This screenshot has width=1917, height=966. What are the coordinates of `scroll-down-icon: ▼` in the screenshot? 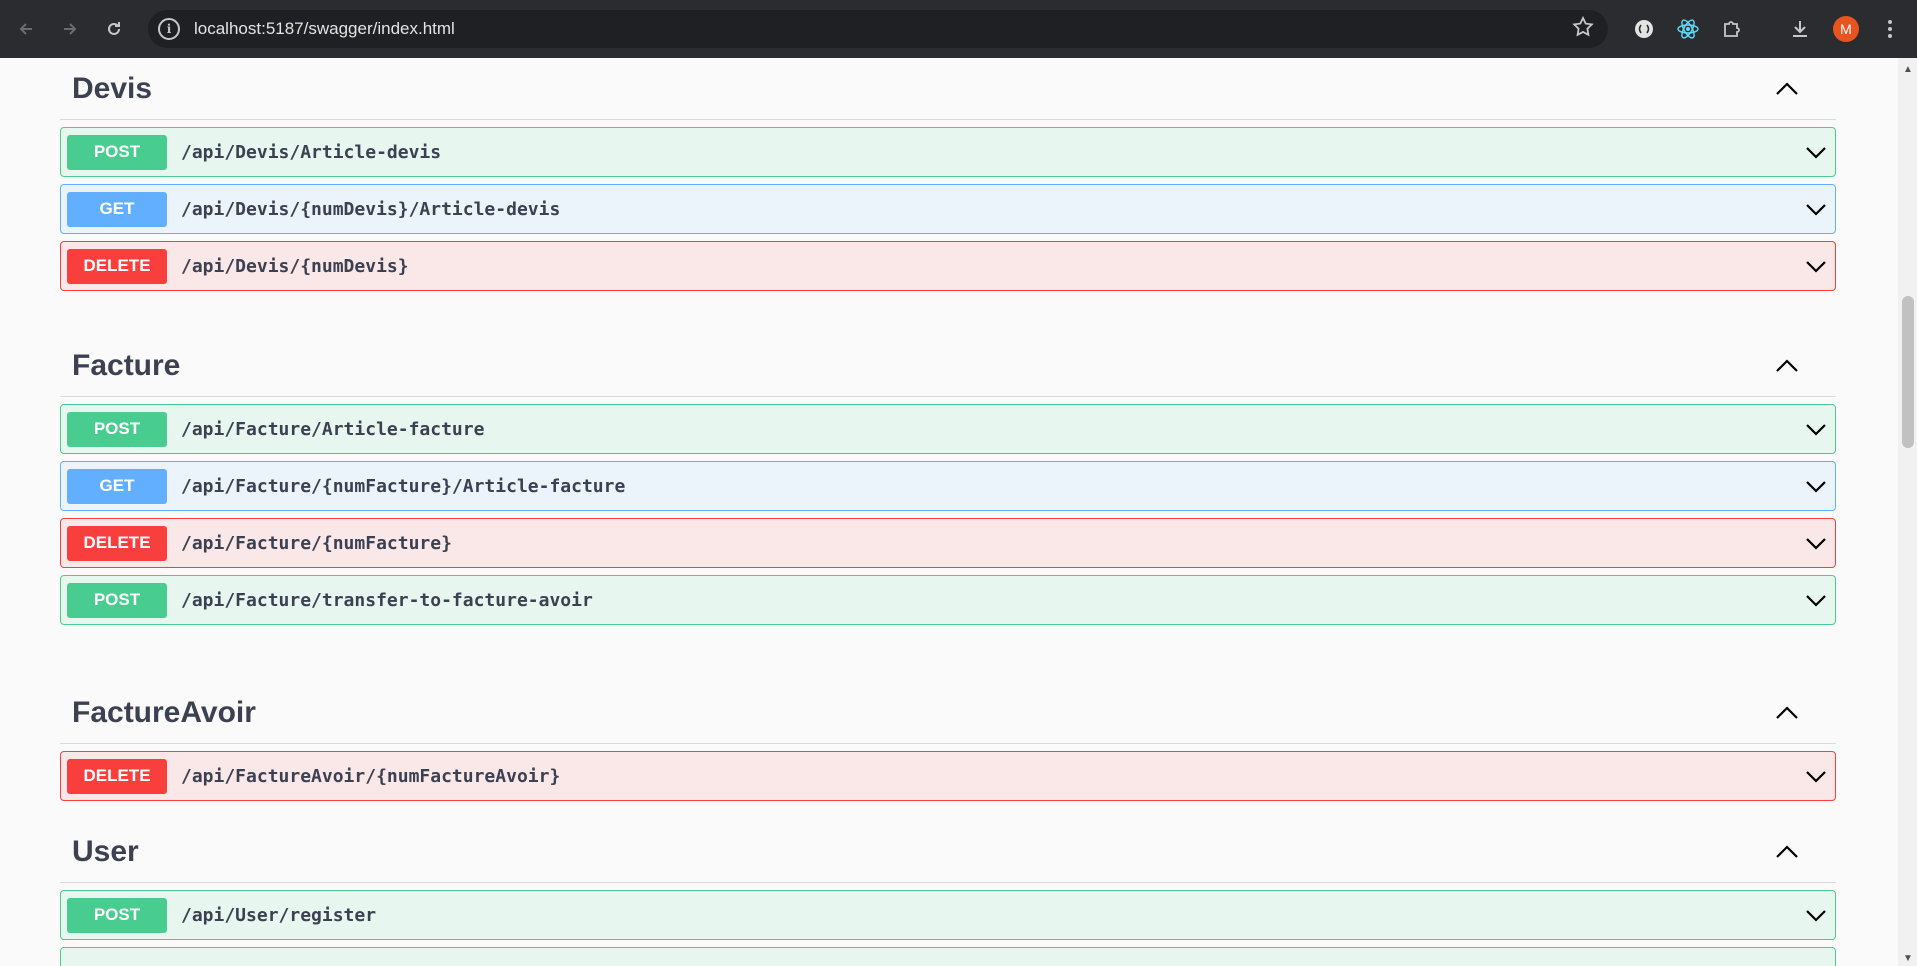 It's located at (1908, 958).